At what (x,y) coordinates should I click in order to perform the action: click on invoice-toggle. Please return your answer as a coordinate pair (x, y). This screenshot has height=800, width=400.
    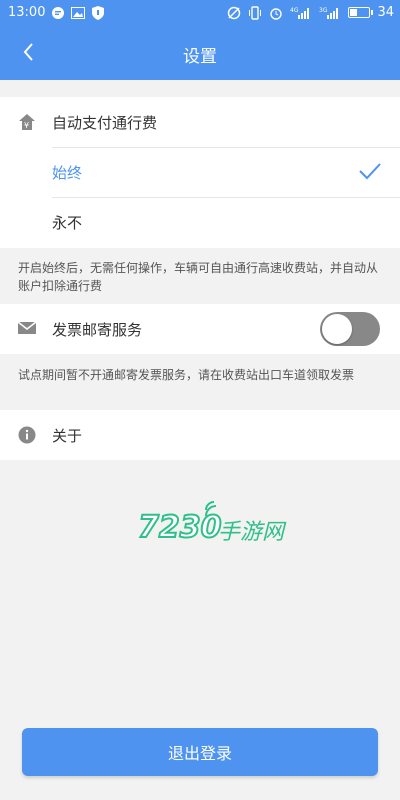
    Looking at the image, I should click on (350, 329).